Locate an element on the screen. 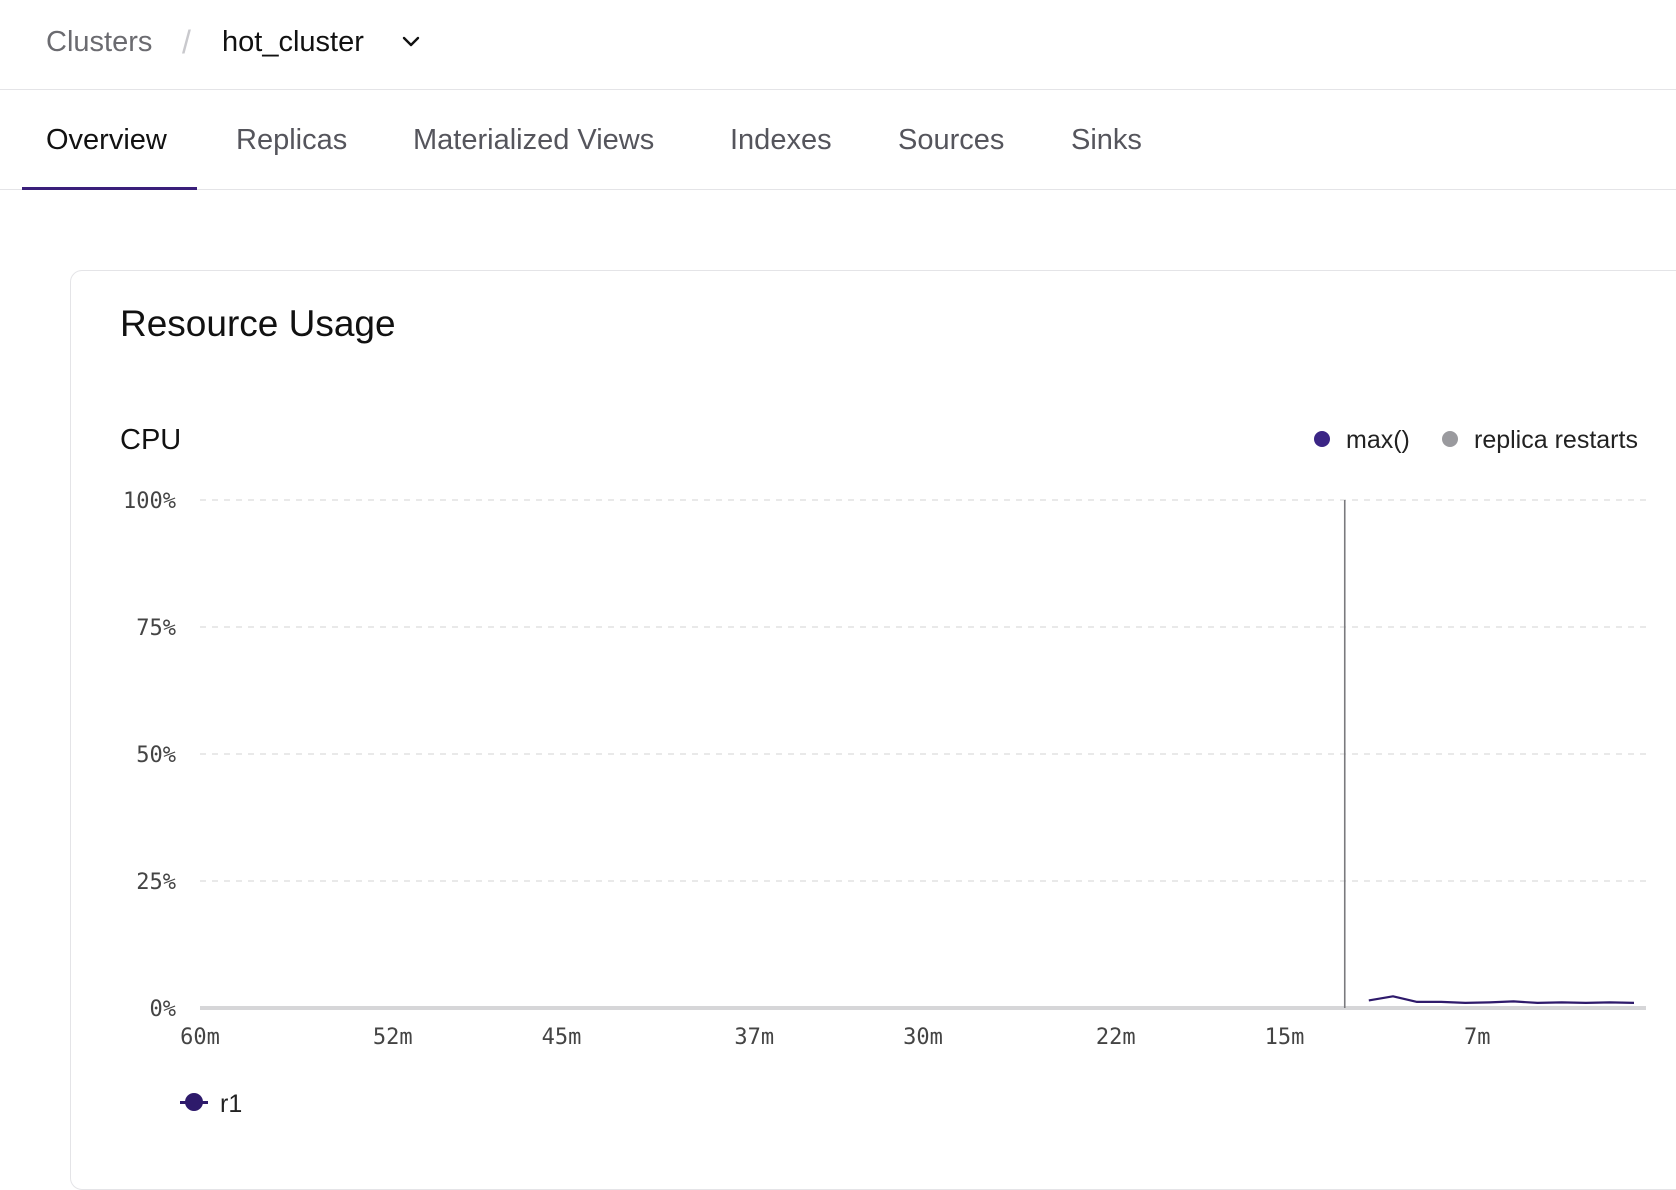  y-tick-label: 75% is located at coordinates (156, 628).